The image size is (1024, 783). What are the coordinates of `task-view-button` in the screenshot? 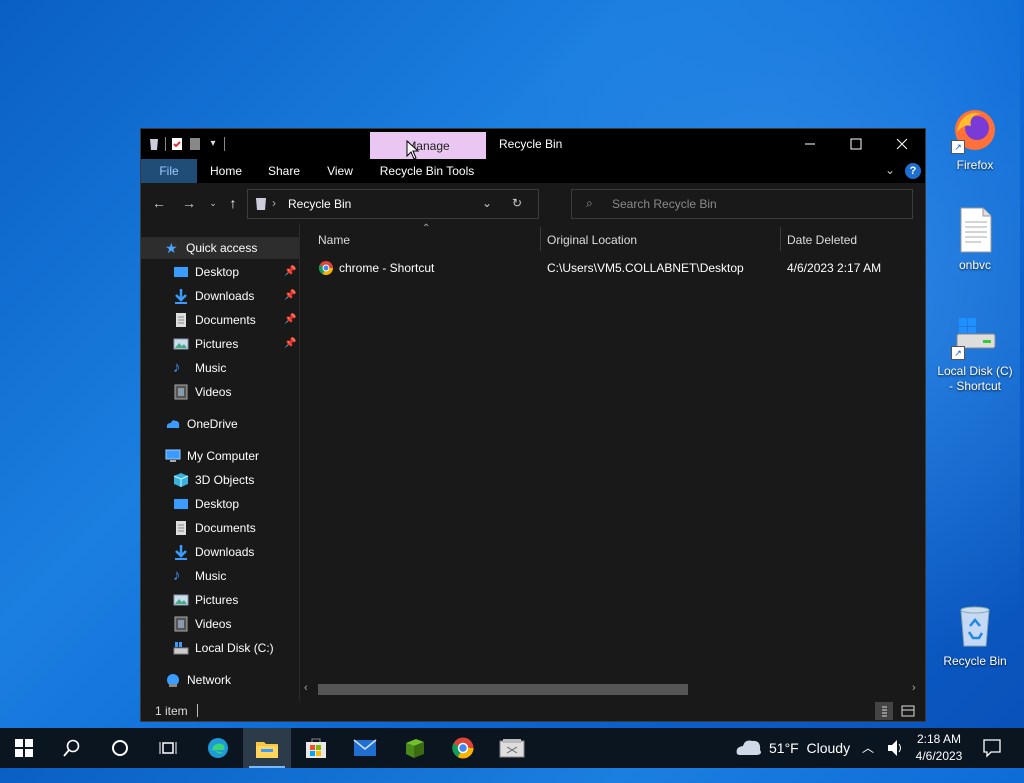 It's located at (168, 748).